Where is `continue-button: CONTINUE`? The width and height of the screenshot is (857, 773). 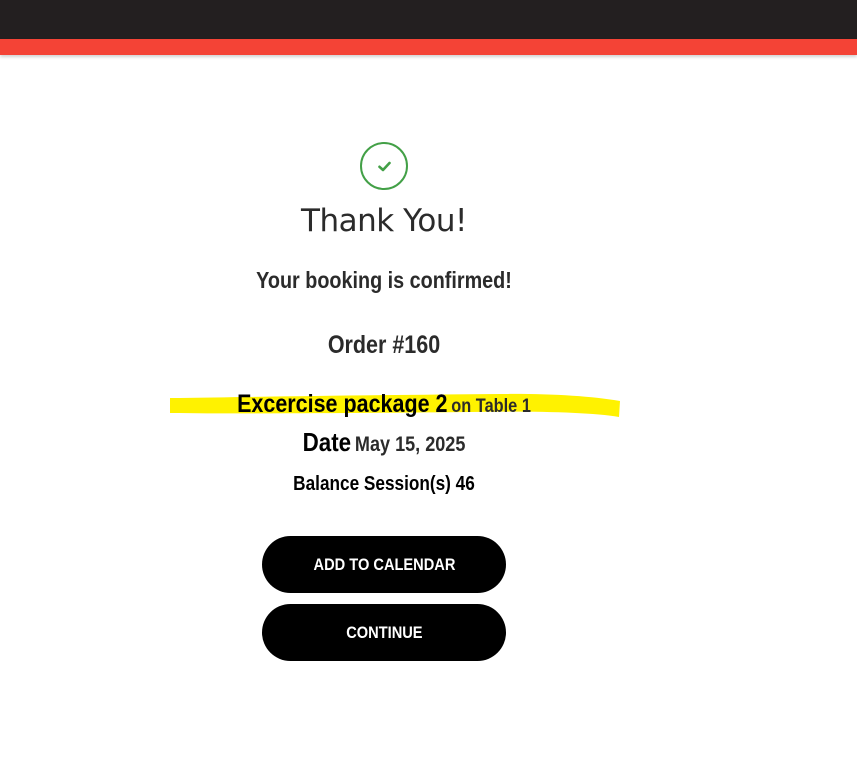
continue-button: CONTINUE is located at coordinates (384, 632).